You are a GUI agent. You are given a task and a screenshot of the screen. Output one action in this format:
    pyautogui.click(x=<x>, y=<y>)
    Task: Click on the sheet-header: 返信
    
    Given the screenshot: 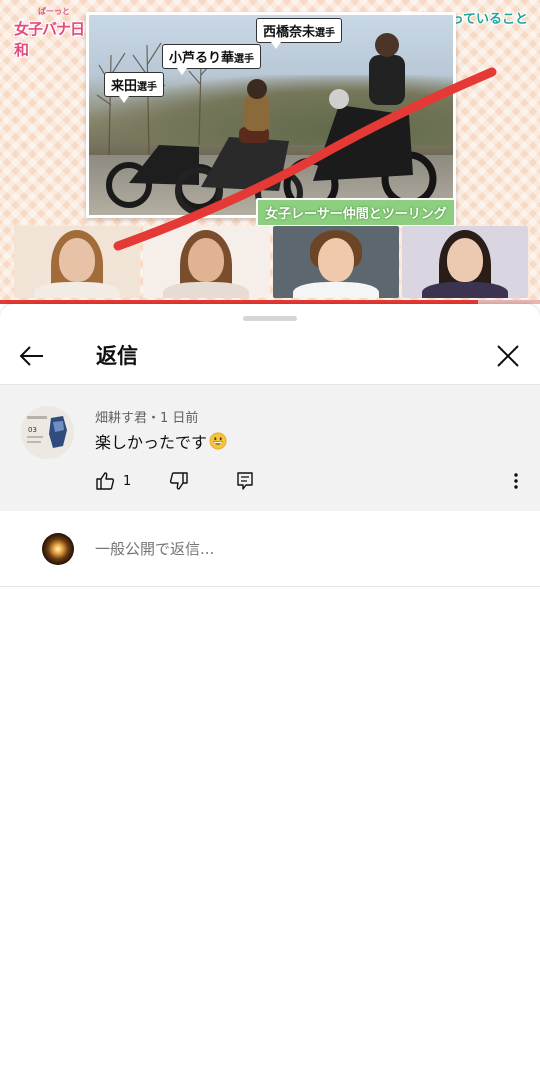 What is the action you would take?
    pyautogui.click(x=270, y=356)
    